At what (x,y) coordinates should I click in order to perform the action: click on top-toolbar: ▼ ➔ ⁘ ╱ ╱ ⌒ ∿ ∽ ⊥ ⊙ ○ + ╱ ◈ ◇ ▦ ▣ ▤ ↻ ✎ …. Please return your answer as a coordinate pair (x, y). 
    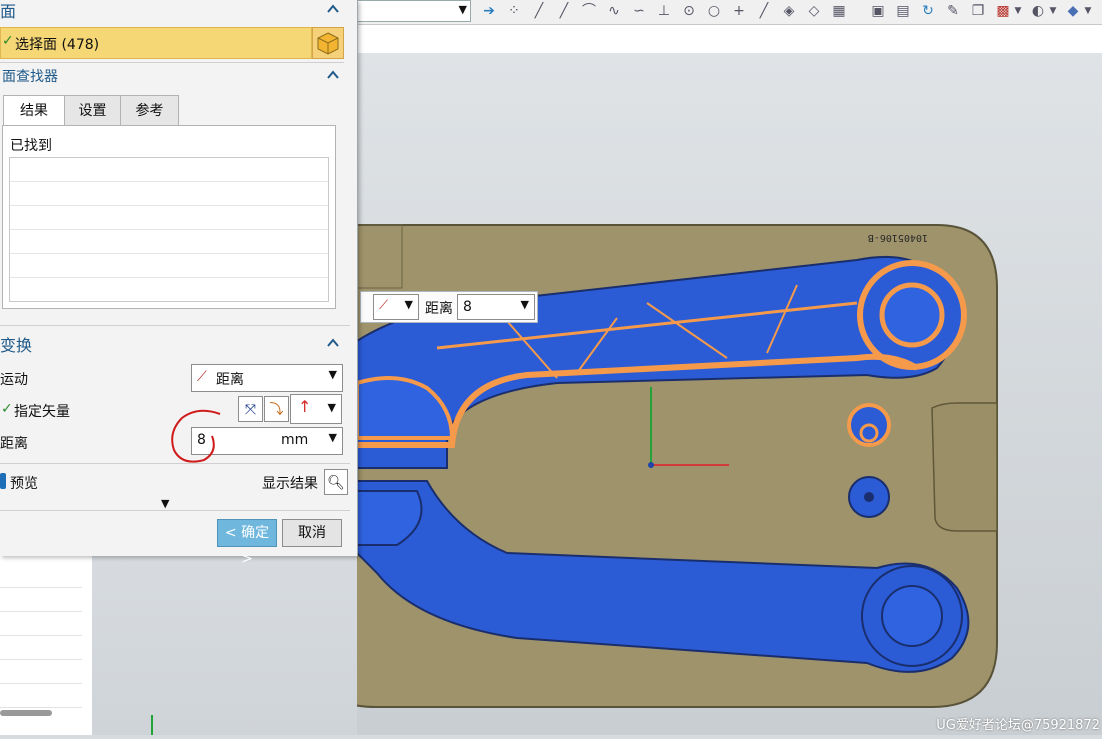
    Looking at the image, I should click on (729, 12).